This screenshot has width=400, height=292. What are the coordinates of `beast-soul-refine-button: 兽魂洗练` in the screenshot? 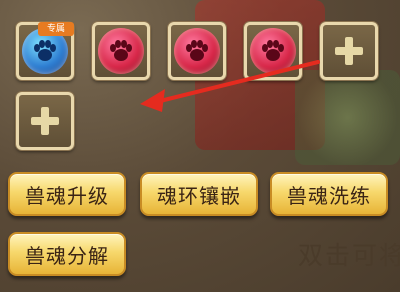 It's located at (329, 194).